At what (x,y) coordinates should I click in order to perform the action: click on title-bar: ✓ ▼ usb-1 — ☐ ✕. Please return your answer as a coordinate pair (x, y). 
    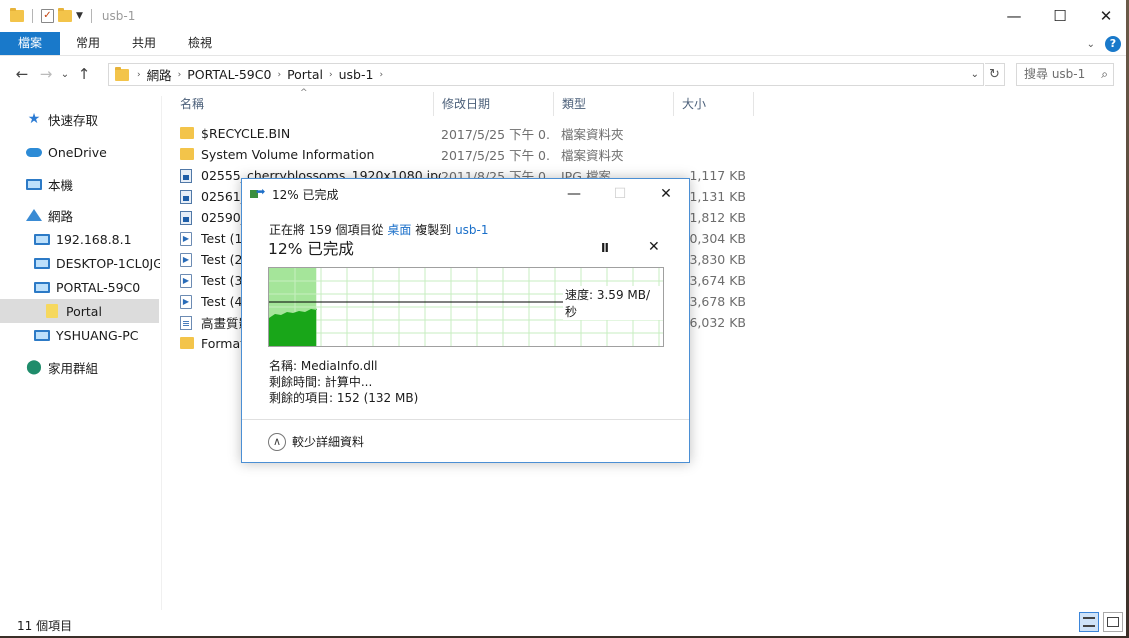
    Looking at the image, I should click on (564, 16).